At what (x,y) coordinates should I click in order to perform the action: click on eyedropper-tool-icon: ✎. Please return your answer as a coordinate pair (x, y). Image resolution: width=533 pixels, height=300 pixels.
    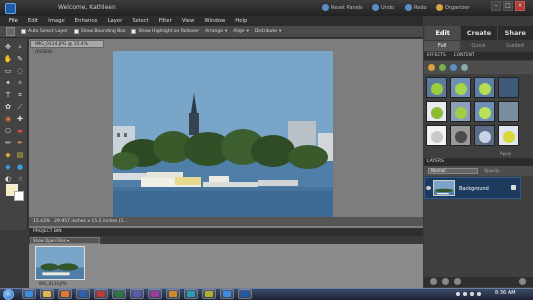
    Looking at the image, I should click on (20, 59).